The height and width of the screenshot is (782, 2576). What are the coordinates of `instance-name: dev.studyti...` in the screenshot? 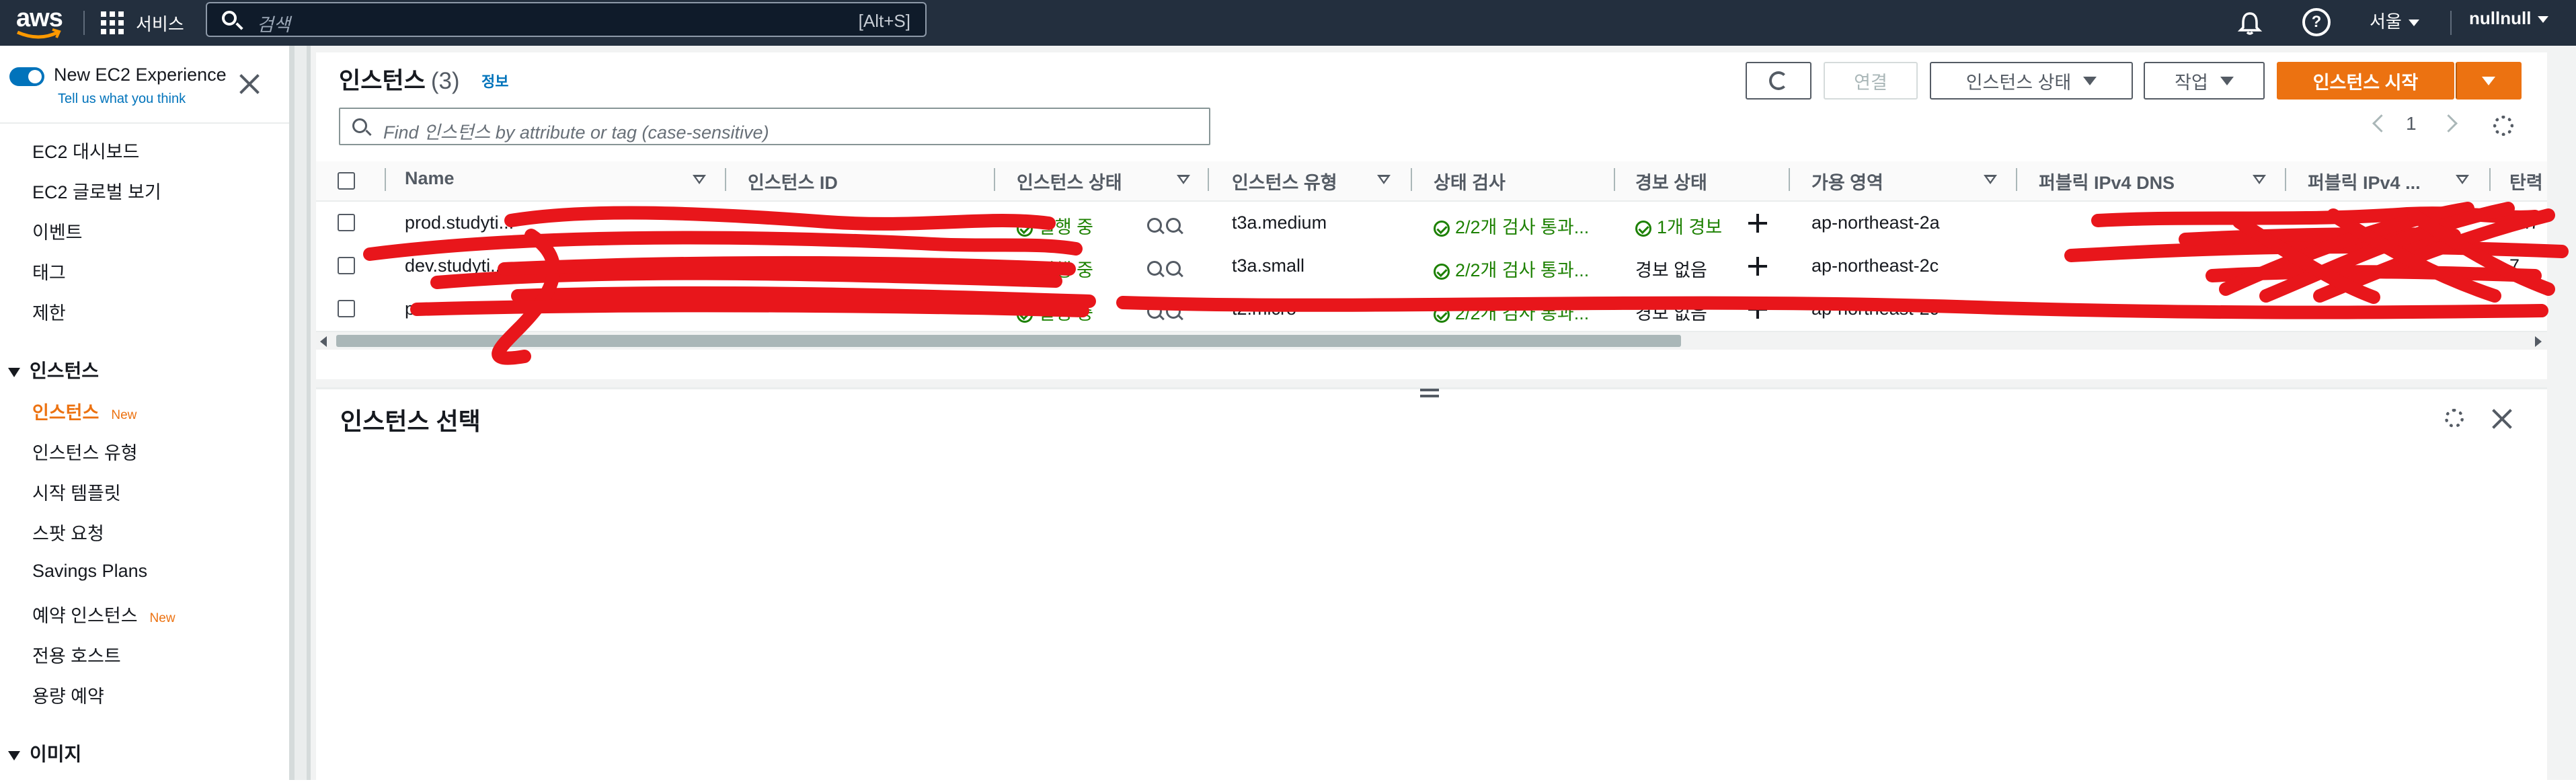 It's located at (456, 266).